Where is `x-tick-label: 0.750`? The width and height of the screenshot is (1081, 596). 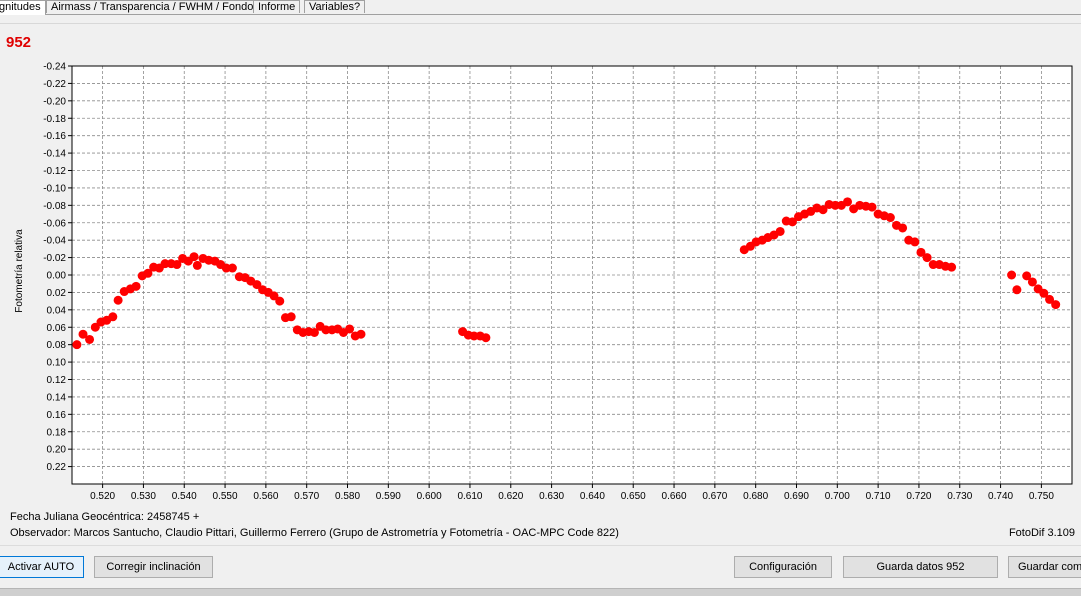 x-tick-label: 0.750 is located at coordinates (1041, 496).